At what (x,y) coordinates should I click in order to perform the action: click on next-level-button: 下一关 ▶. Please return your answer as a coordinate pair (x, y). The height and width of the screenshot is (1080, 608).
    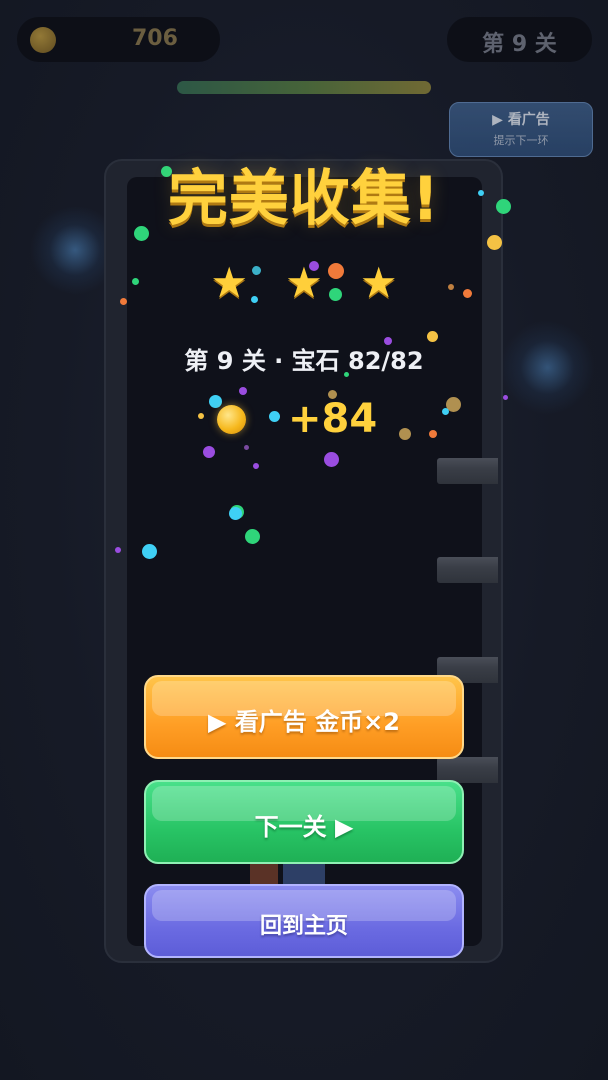
    Looking at the image, I should click on (304, 822).